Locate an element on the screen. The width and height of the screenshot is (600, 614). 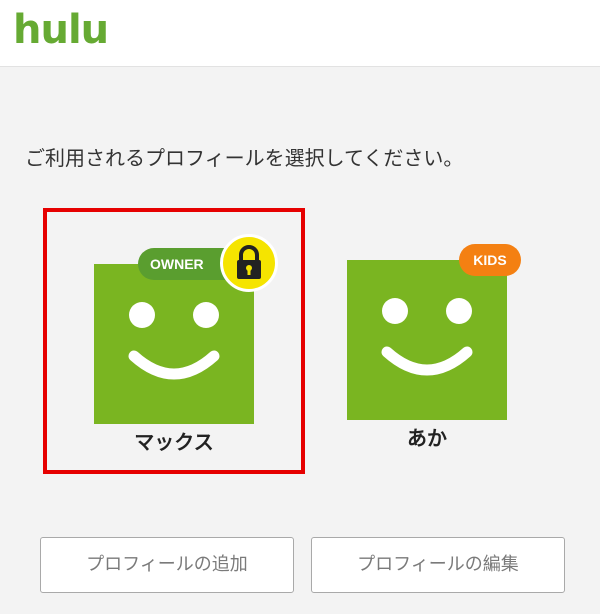
profile-name: あか is located at coordinates (427, 438).